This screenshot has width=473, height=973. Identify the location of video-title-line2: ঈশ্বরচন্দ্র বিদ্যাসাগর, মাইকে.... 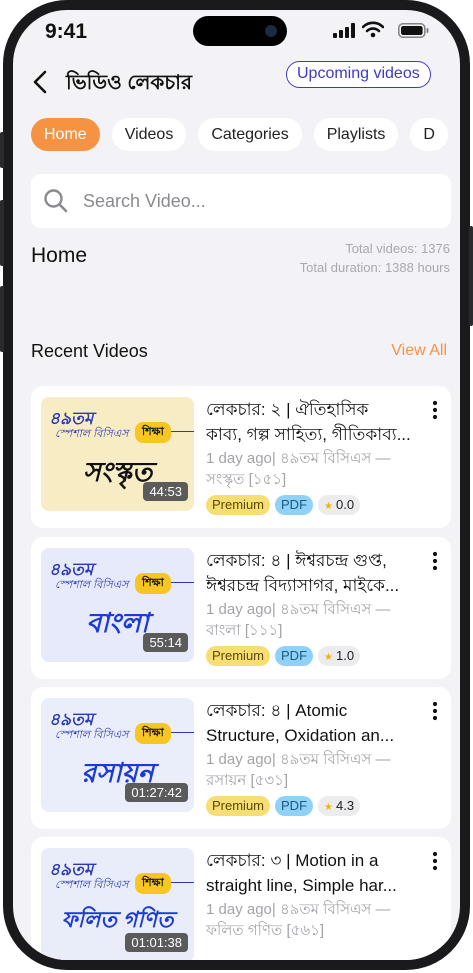
(303, 585).